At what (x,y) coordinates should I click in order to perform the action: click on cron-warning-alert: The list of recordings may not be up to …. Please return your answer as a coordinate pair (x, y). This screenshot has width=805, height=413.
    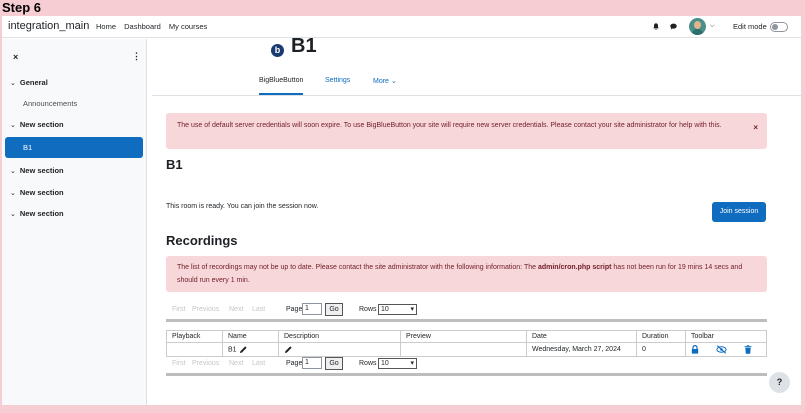
    Looking at the image, I should click on (466, 274).